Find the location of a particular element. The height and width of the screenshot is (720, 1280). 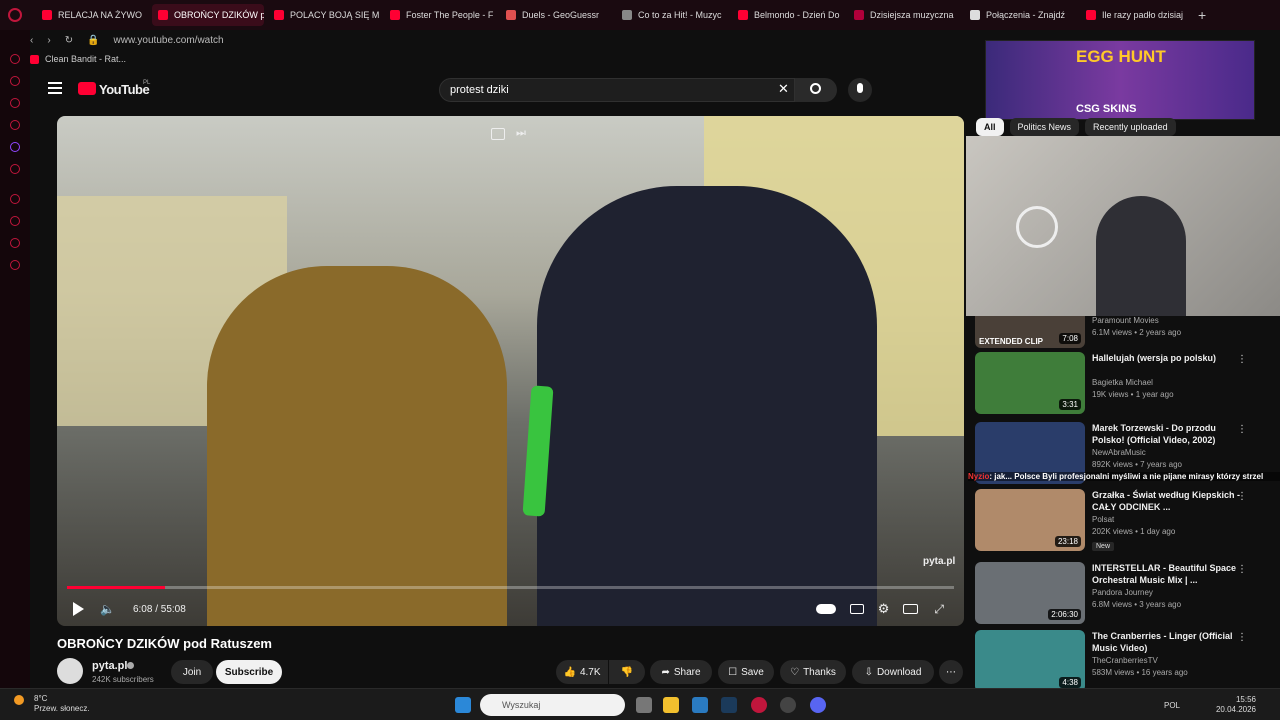

vscode-icon is located at coordinates (700, 705).